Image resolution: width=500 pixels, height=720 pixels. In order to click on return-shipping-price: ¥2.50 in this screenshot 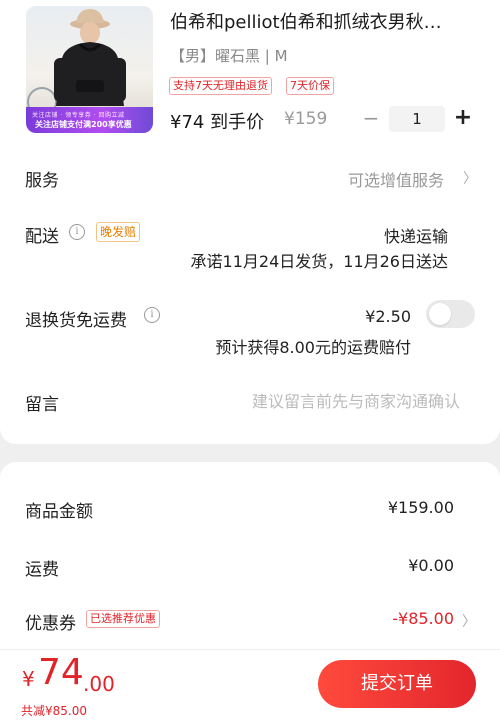, I will do `click(388, 316)`.